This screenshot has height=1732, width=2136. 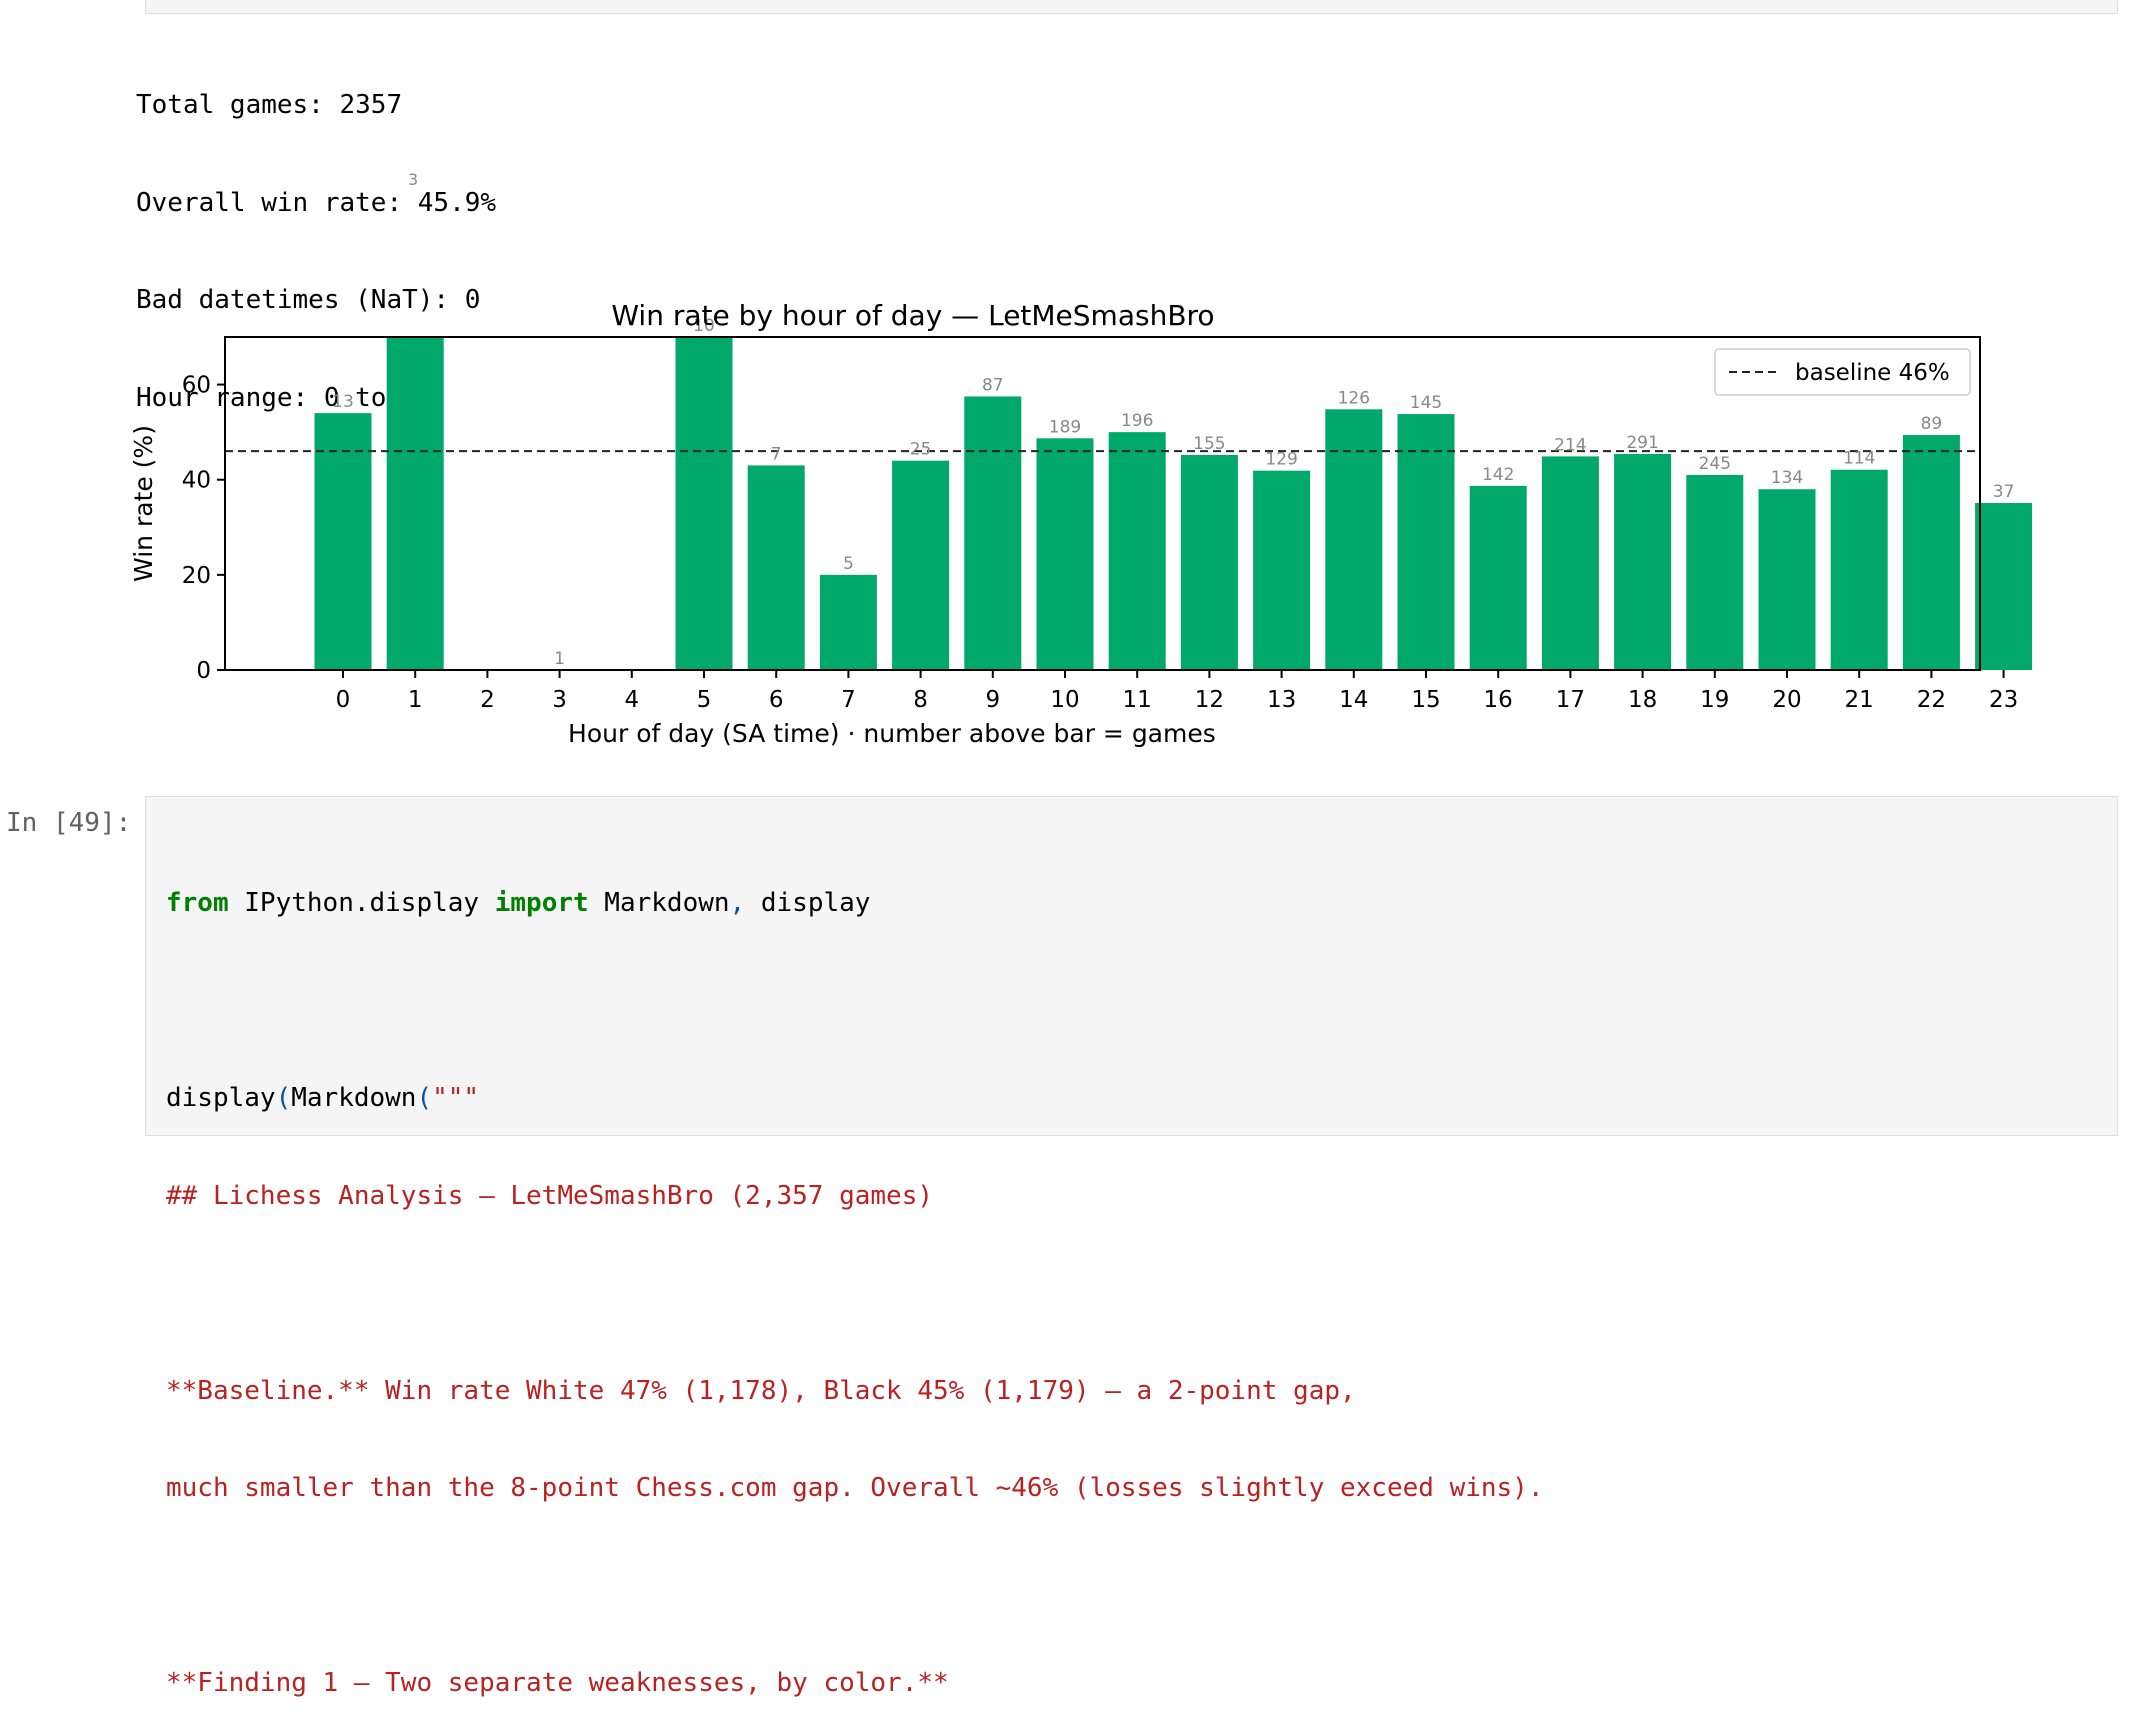 What do you see at coordinates (920, 700) in the screenshot?
I see `x-tick-label-8: 8` at bounding box center [920, 700].